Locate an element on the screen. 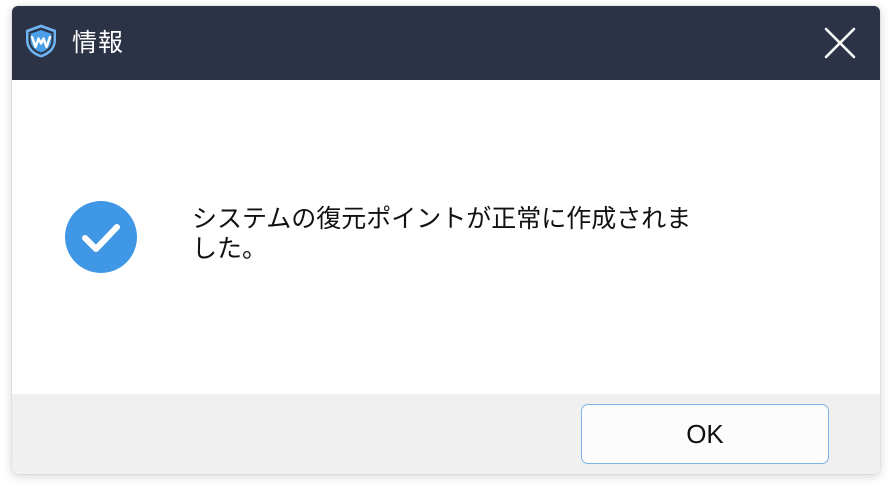 This screenshot has height=492, width=892. checkmark-circle-icon is located at coordinates (101, 237).